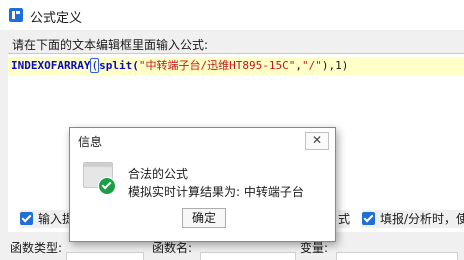 This screenshot has height=260, width=464. Describe the element at coordinates (204, 218) in the screenshot. I see `ok-button: 确定` at that location.